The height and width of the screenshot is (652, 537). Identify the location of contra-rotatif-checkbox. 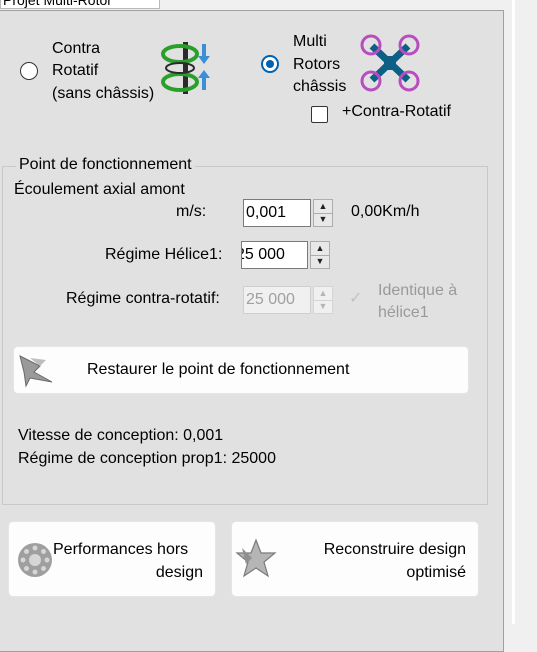
(319, 114).